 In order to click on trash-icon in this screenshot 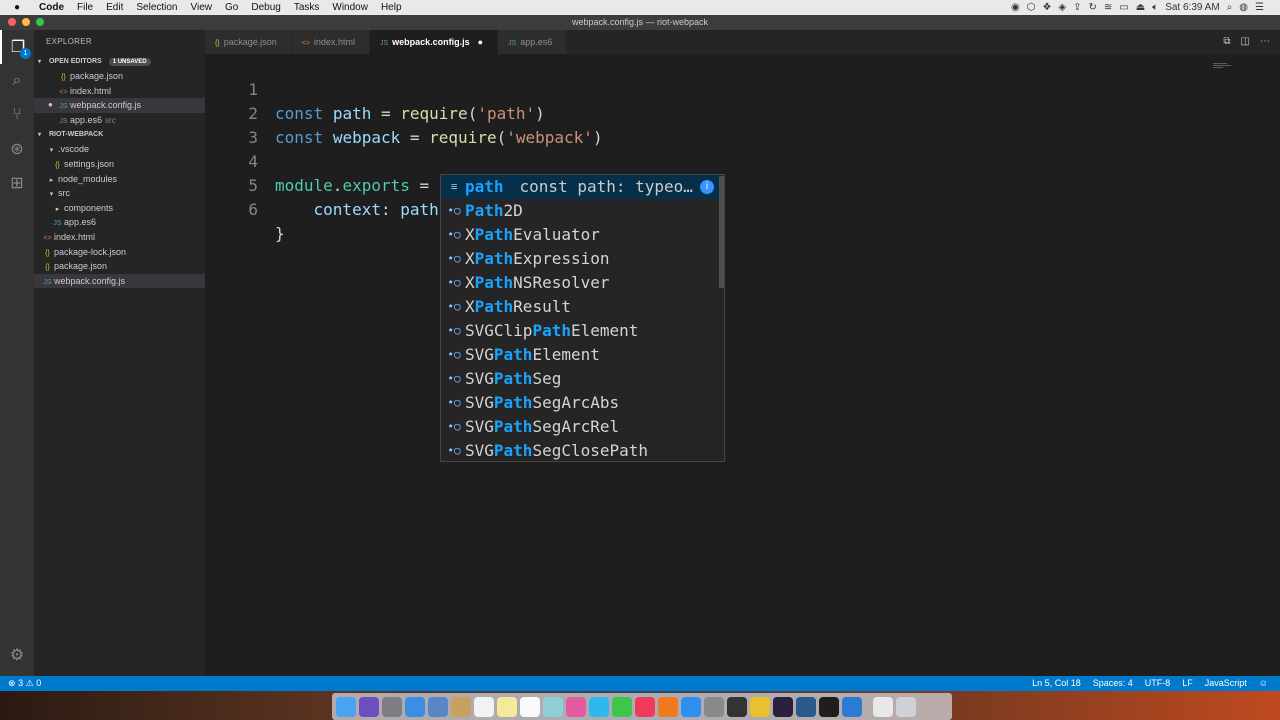, I will do `click(906, 706)`.